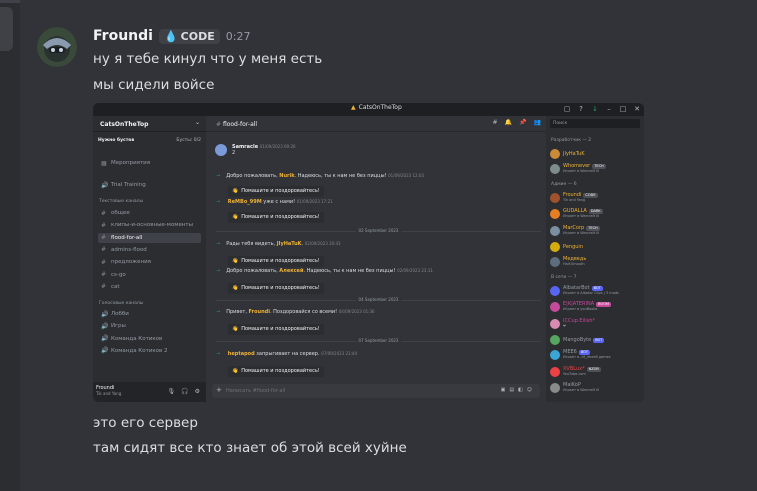 Image resolution: width=757 pixels, height=491 pixels. I want to click on server-icon: ▲, so click(353, 107).